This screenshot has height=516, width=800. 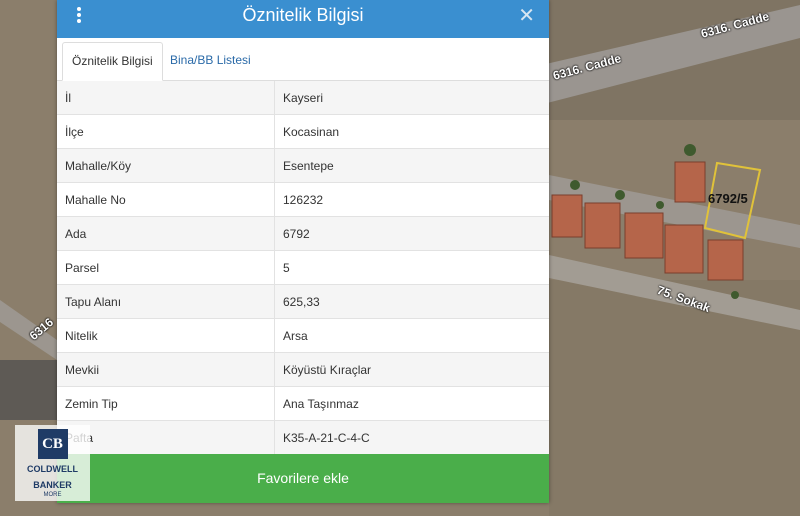 What do you see at coordinates (411, 267) in the screenshot?
I see `row-value: 5` at bounding box center [411, 267].